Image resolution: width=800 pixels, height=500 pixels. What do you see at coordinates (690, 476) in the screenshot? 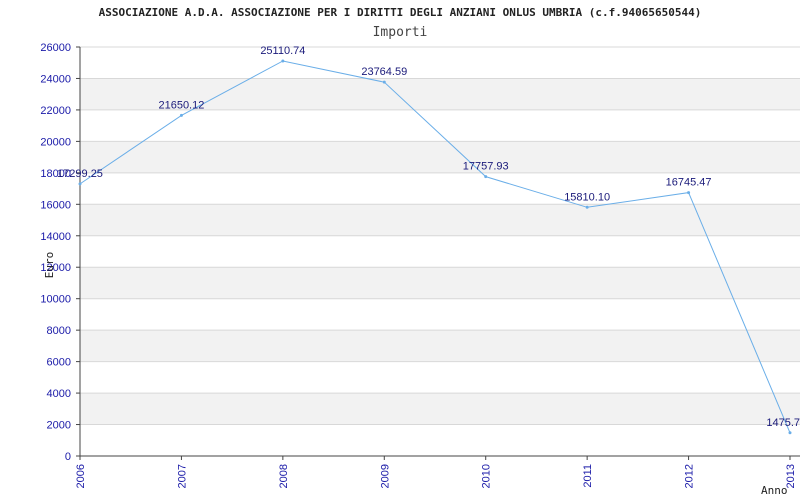
I see `x-tick-label: 2012` at bounding box center [690, 476].